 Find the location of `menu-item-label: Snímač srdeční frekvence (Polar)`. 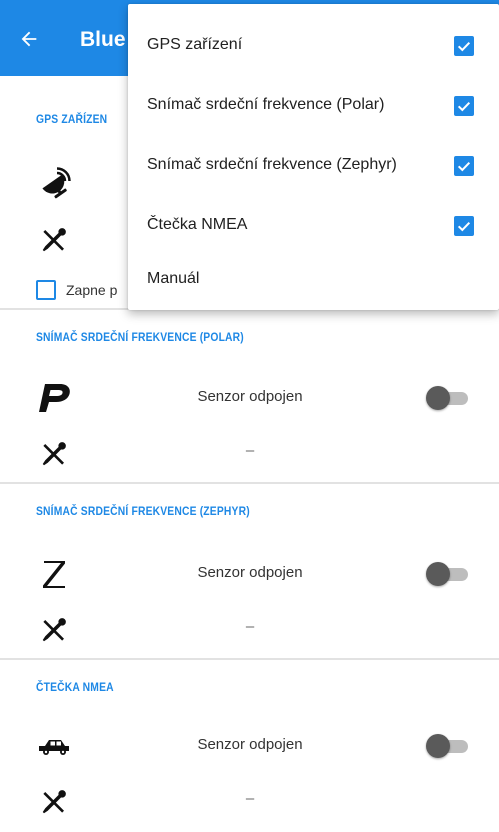

menu-item-label: Snímač srdeční frekvence (Polar) is located at coordinates (266, 104).